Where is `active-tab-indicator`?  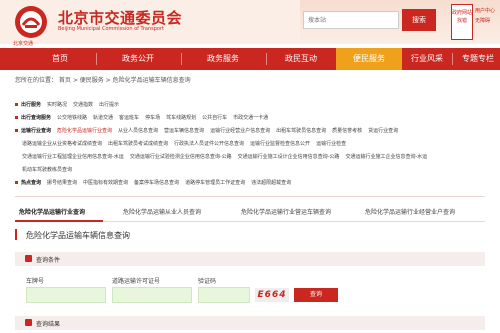 active-tab-indicator is located at coordinates (59, 221).